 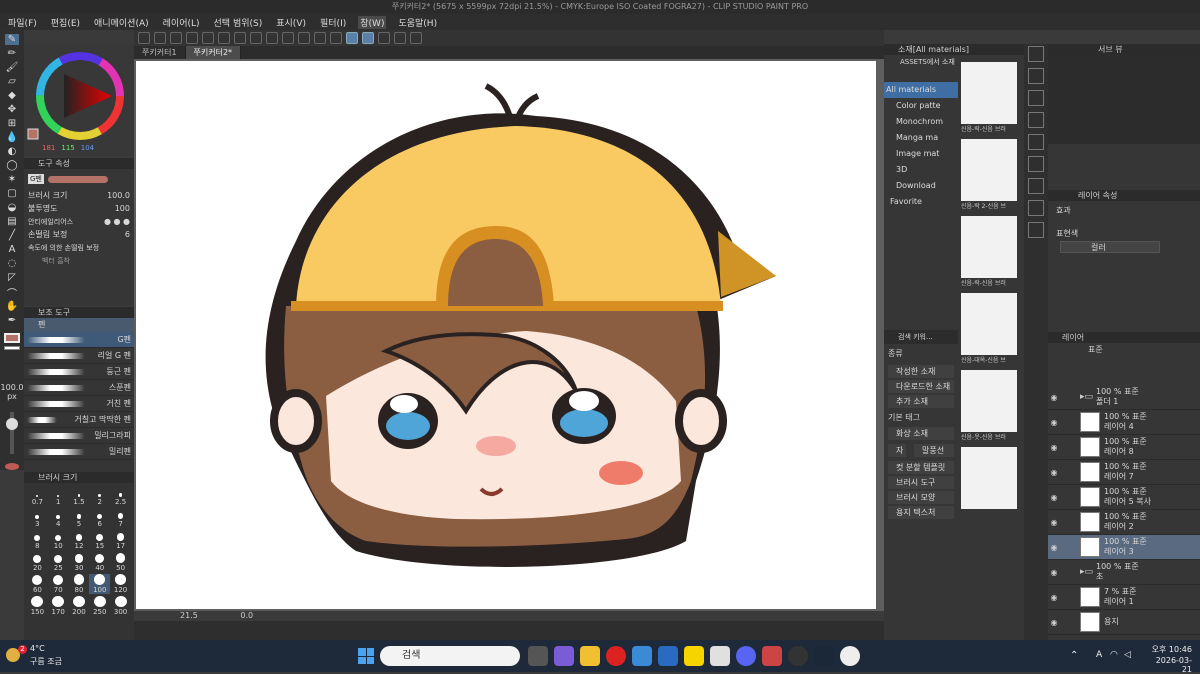 I want to click on frame-tool-icon: ◸, so click(x=12, y=277).